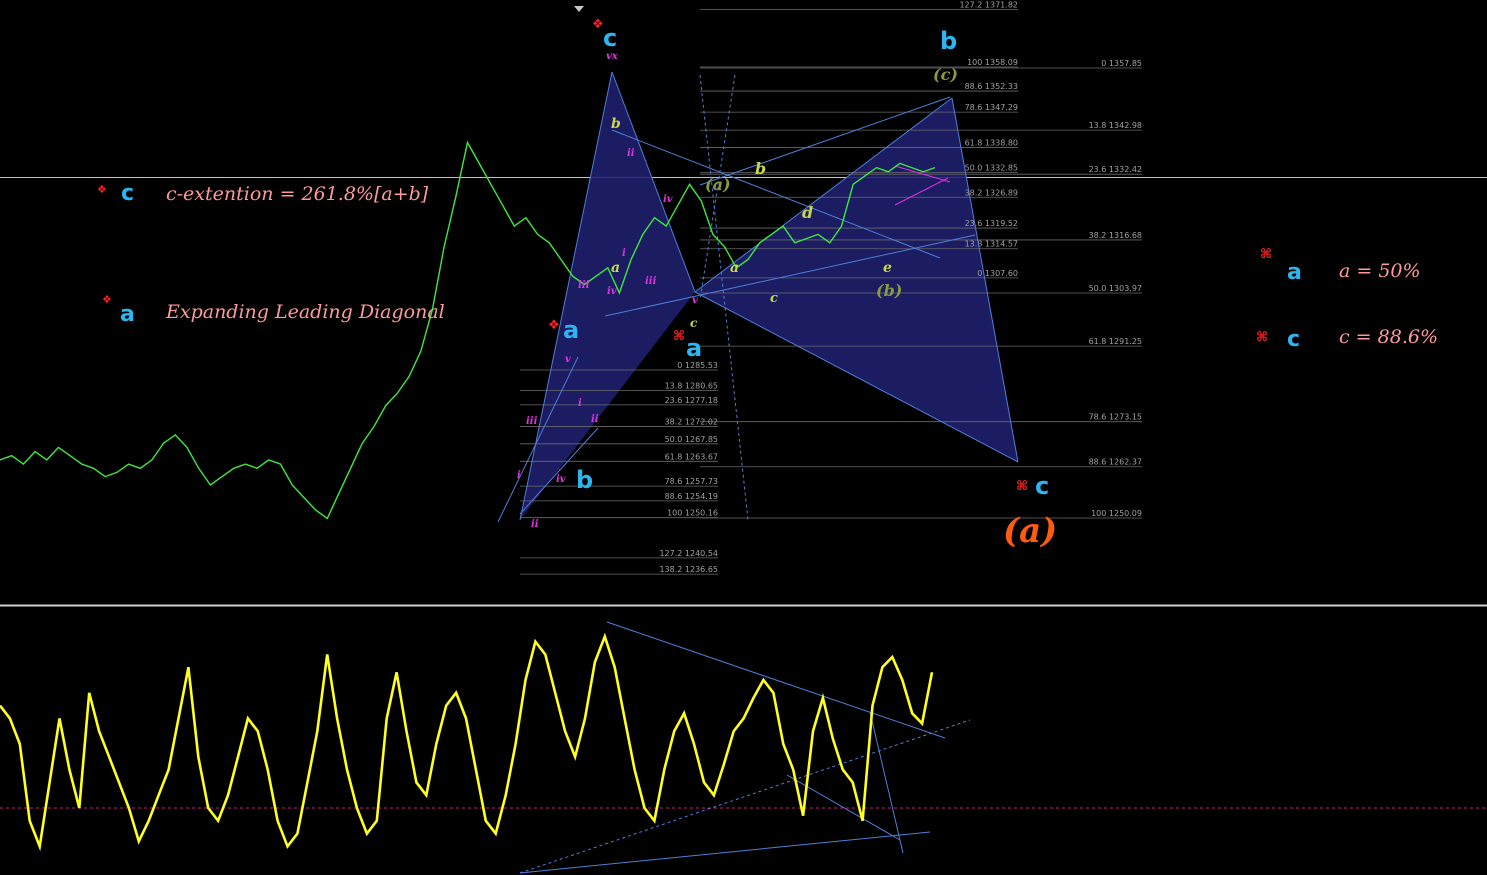  Describe the element at coordinates (1380, 271) in the screenshot. I see `legend-text: a = 50%` at that location.